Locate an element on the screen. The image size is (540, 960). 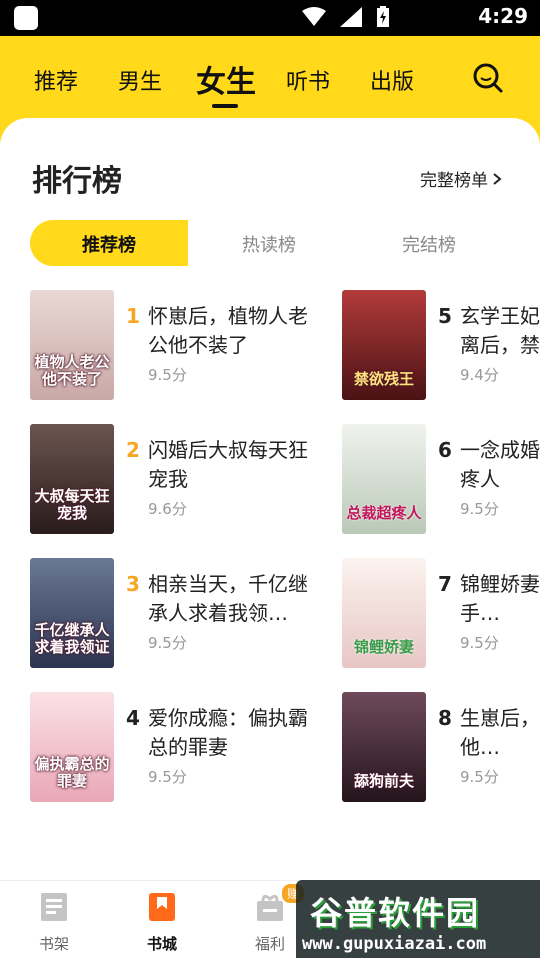
book-score: 9.6分 is located at coordinates (167, 509).